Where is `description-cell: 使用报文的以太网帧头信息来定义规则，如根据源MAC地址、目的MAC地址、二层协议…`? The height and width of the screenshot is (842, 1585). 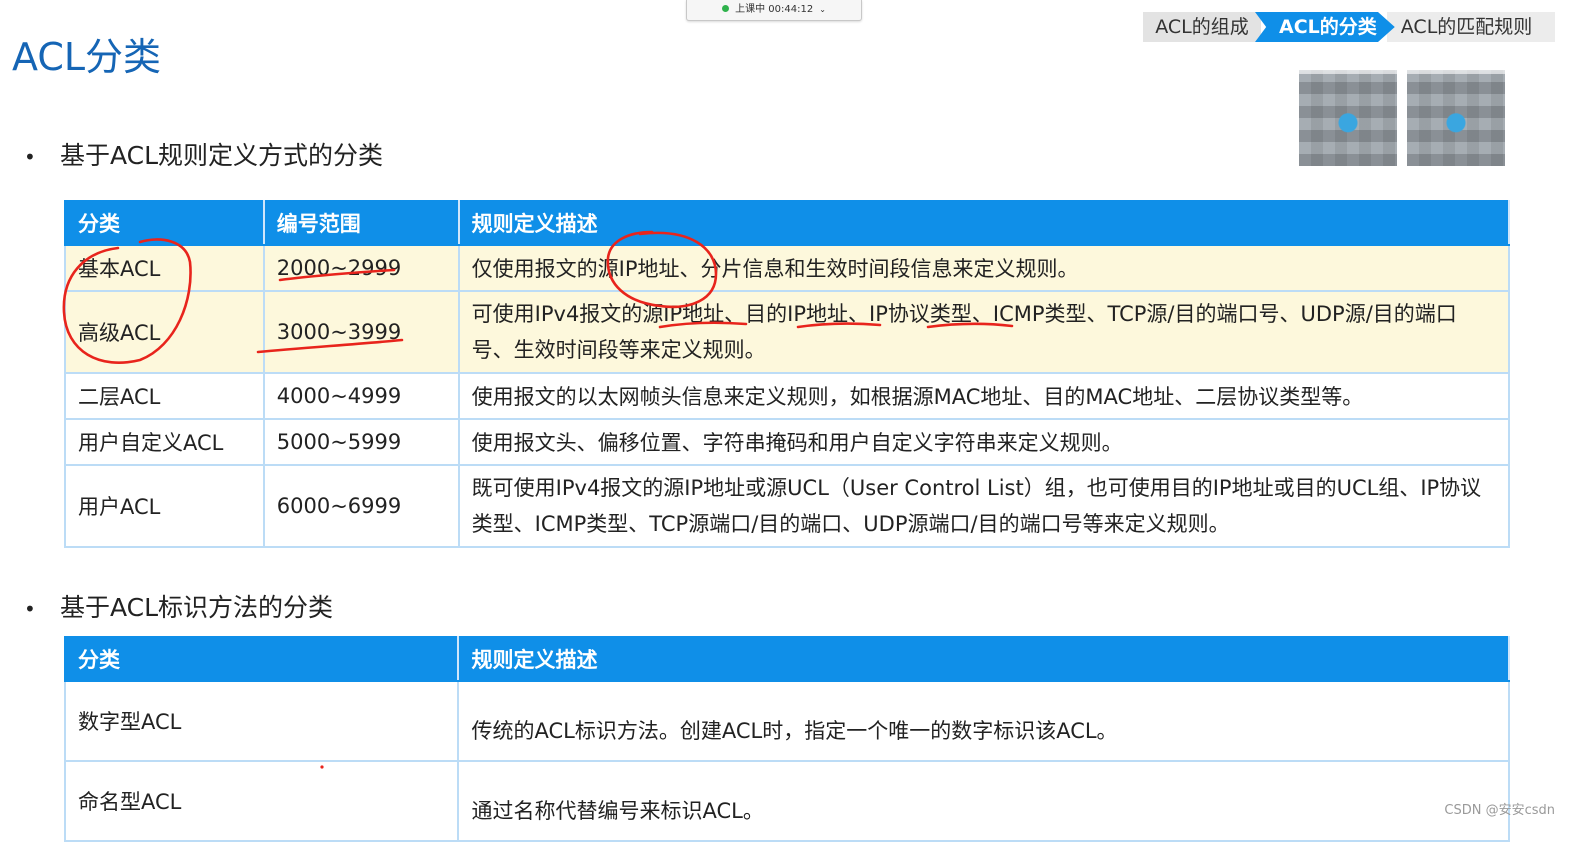
description-cell: 使用报文的以太网帧头信息来定义规则，如根据源MAC地址、目的MAC地址、二层协议… is located at coordinates (984, 396).